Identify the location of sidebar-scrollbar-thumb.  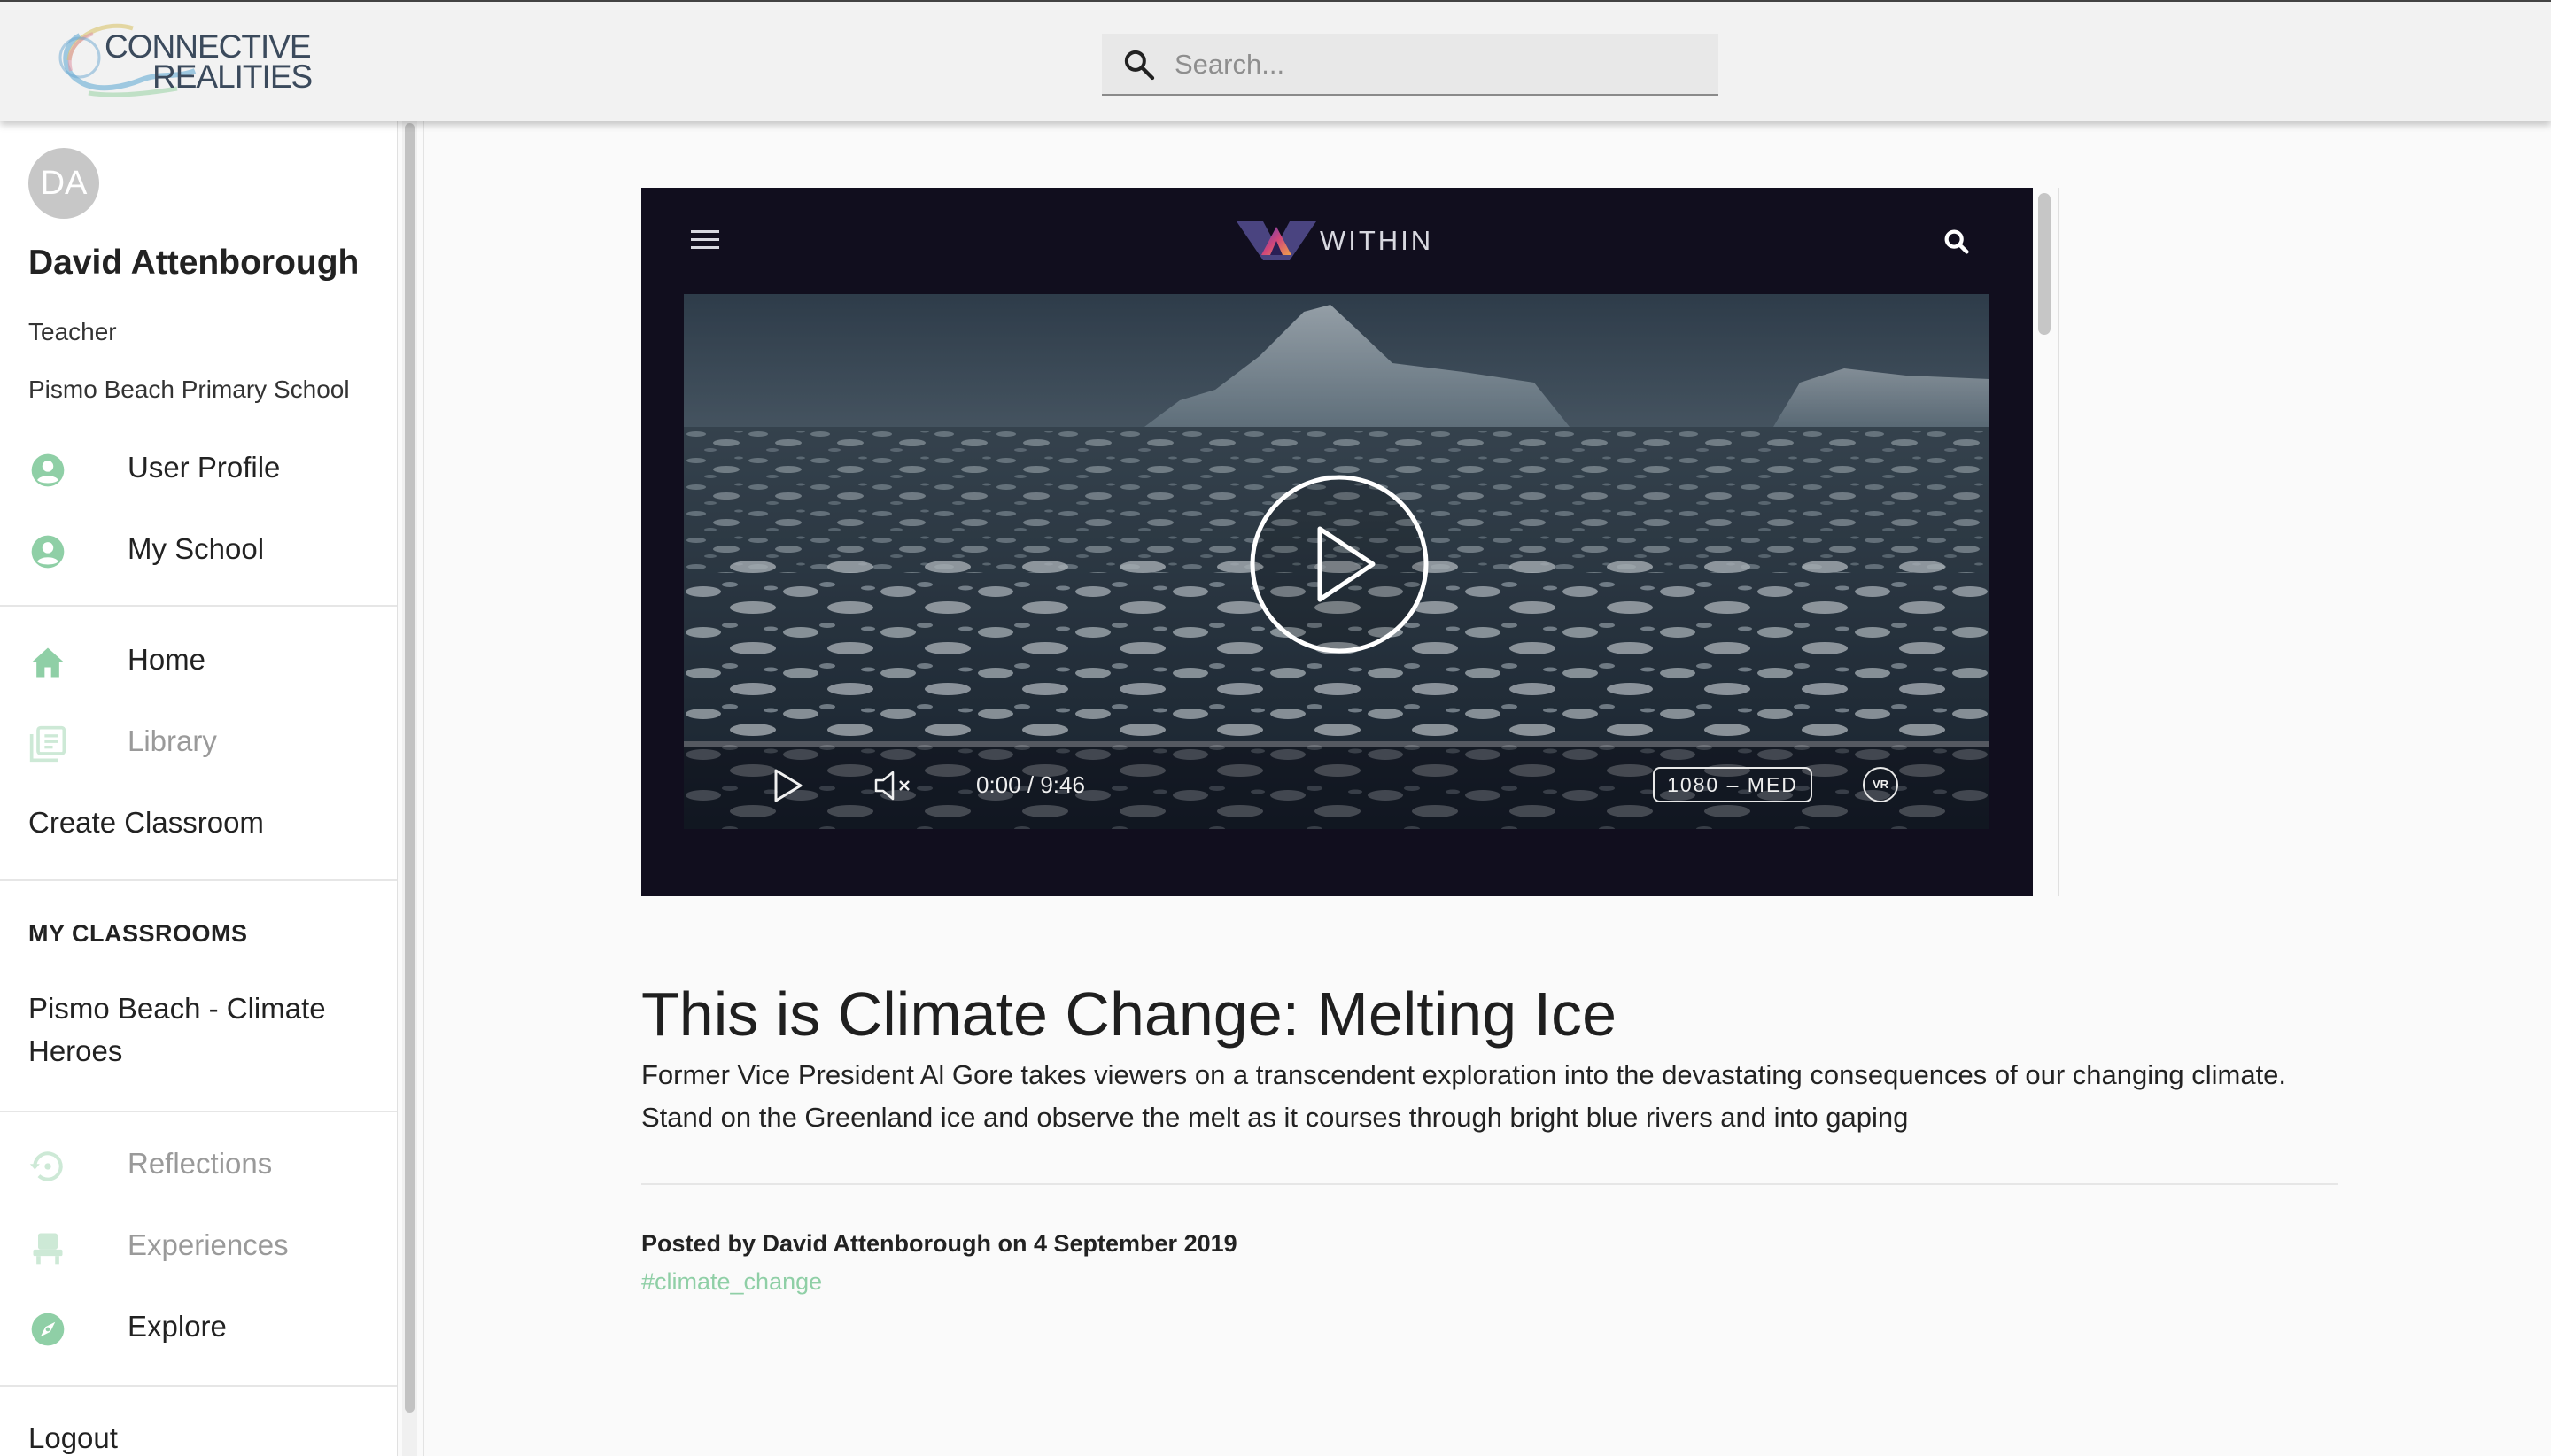
(410, 768).